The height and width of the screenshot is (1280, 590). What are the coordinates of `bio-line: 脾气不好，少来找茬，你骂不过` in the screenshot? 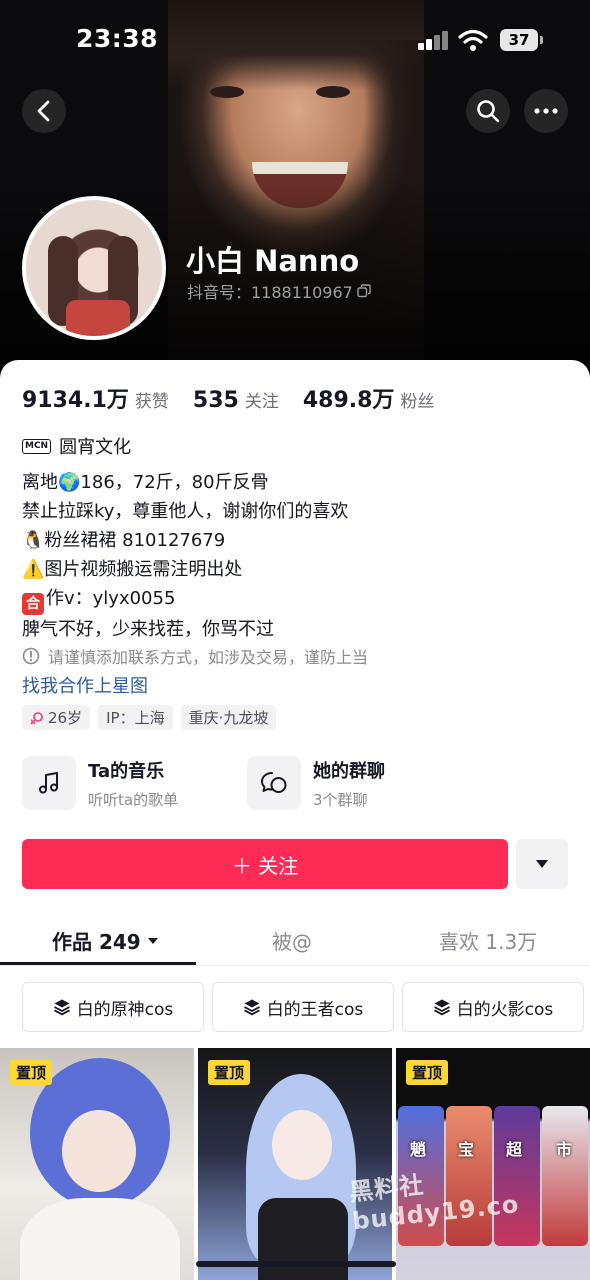 It's located at (148, 629).